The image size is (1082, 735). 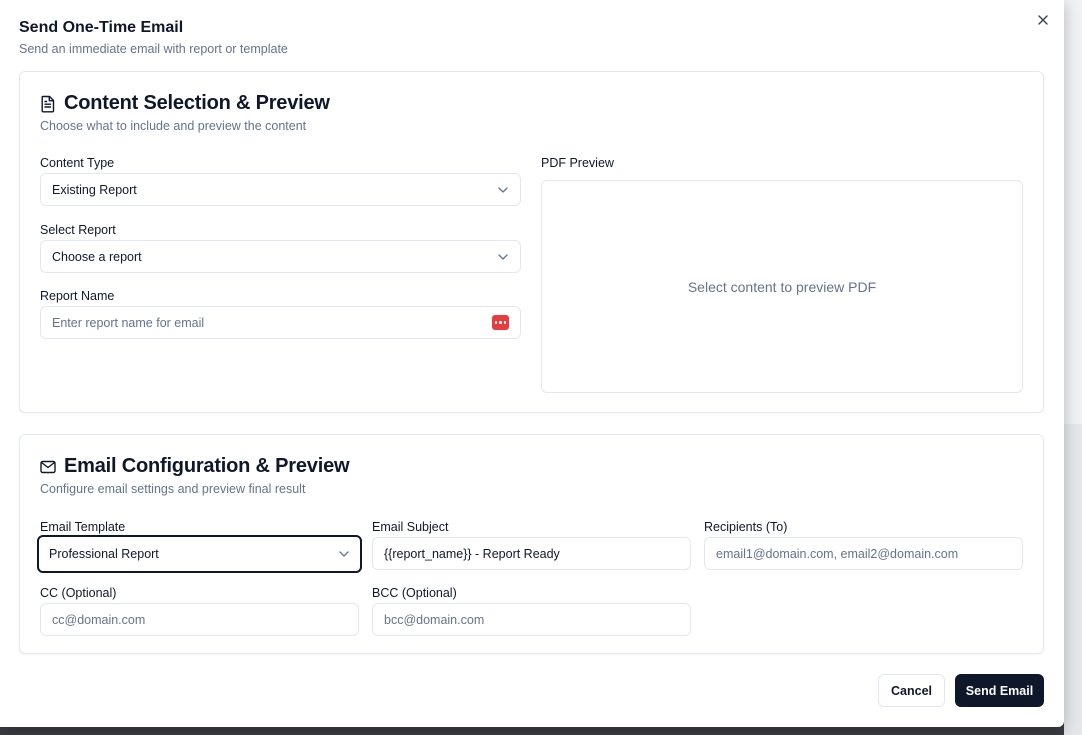 What do you see at coordinates (104, 554) in the screenshot?
I see `email-template-value: Professional Report` at bounding box center [104, 554].